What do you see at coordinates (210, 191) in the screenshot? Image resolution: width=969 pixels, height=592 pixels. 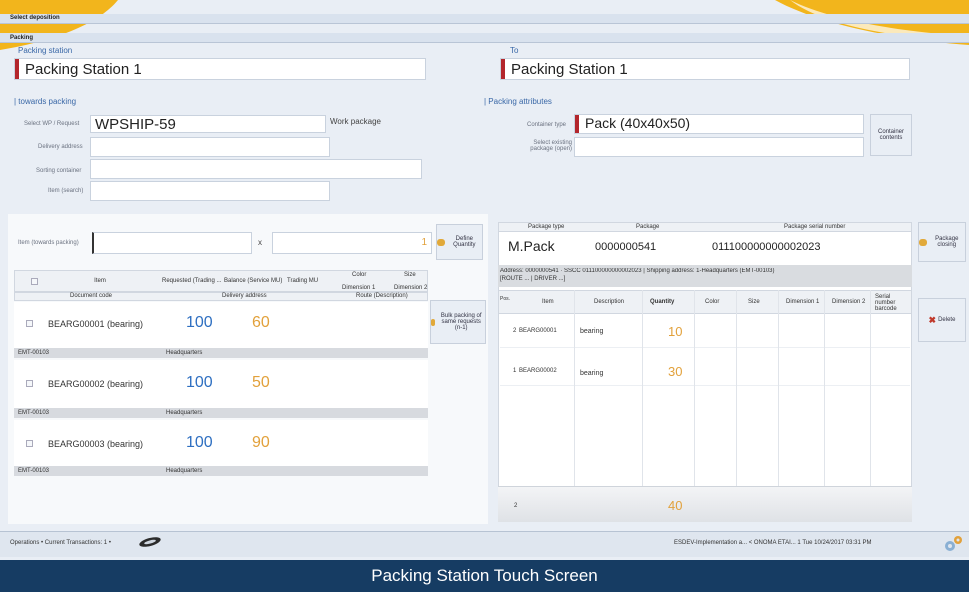 I see `item-search-input` at bounding box center [210, 191].